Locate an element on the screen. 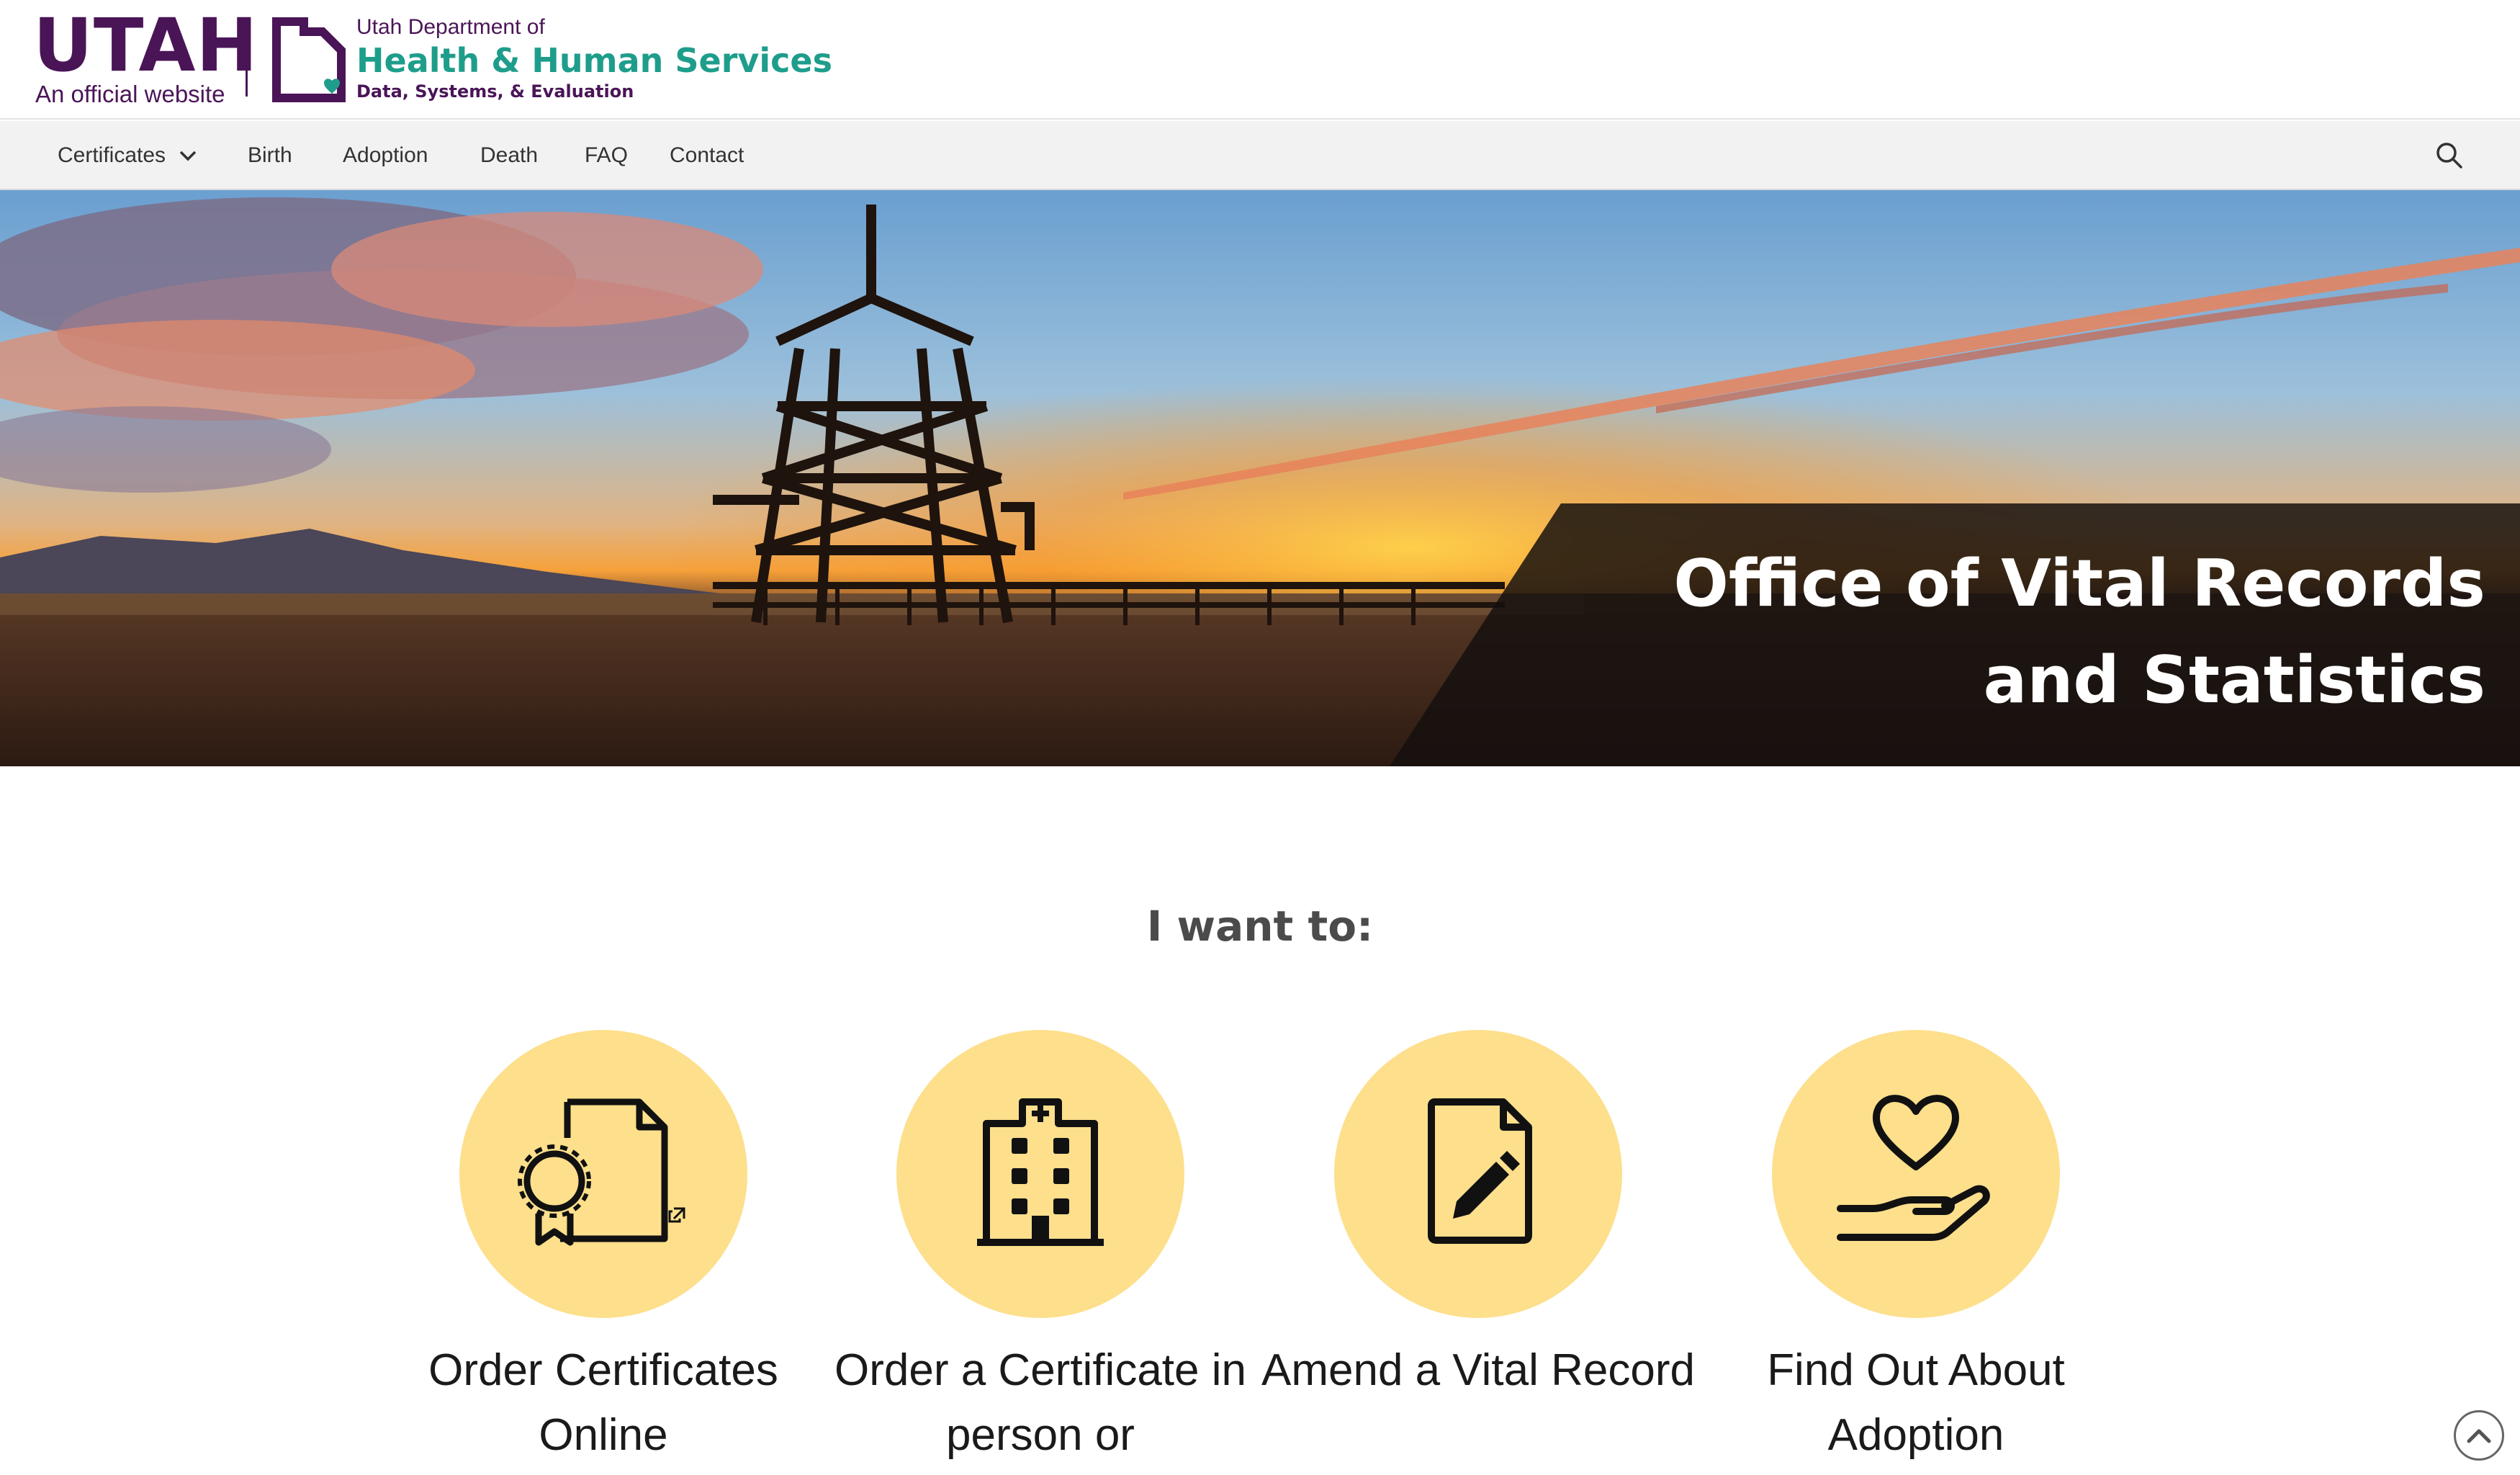 This screenshot has width=2520, height=1475. hero-title: Office of Vital Records and Statistics is located at coordinates (2079, 632).